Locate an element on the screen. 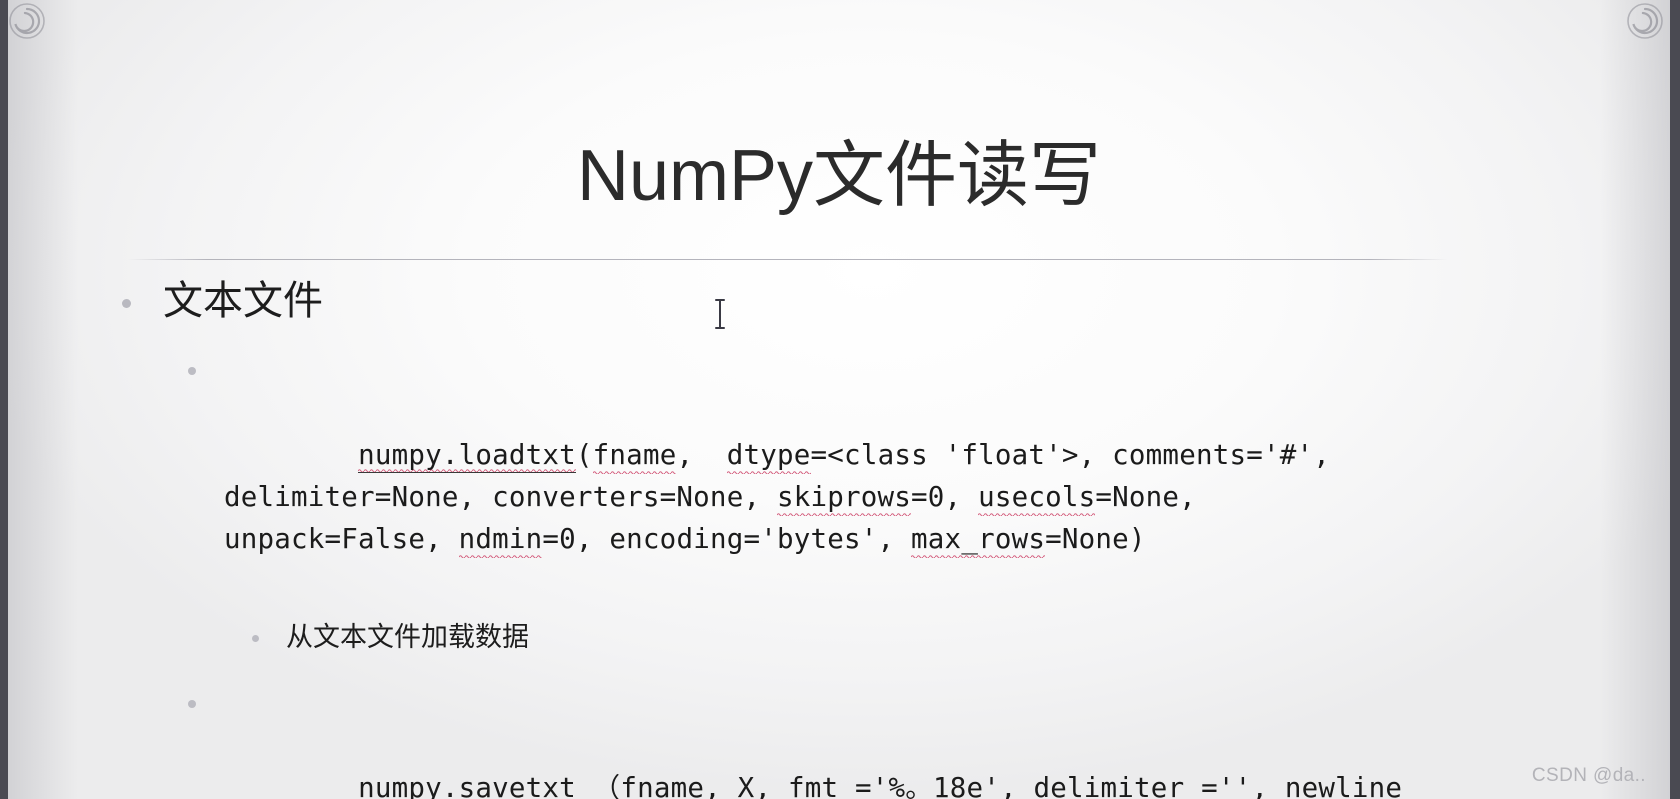 This screenshot has width=1680, height=799. title-divider is located at coordinates (788, 259).